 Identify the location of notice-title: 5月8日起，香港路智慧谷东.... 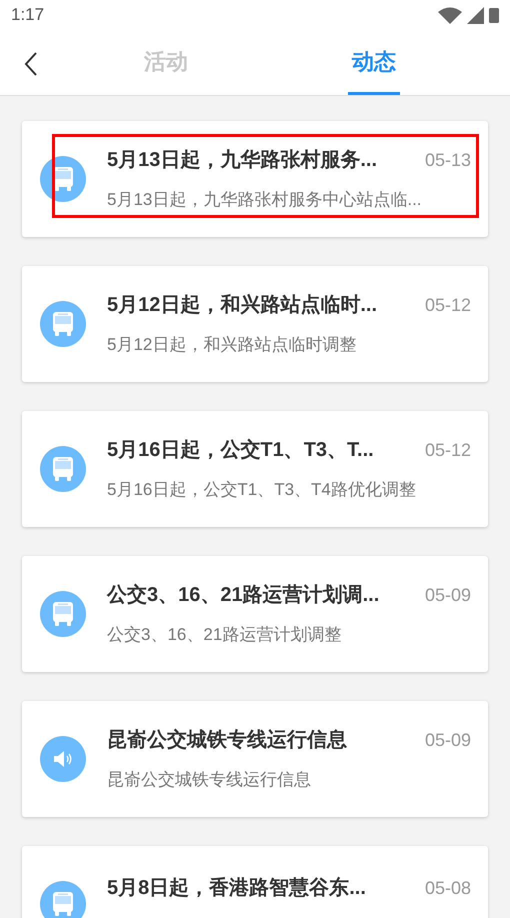
(236, 888).